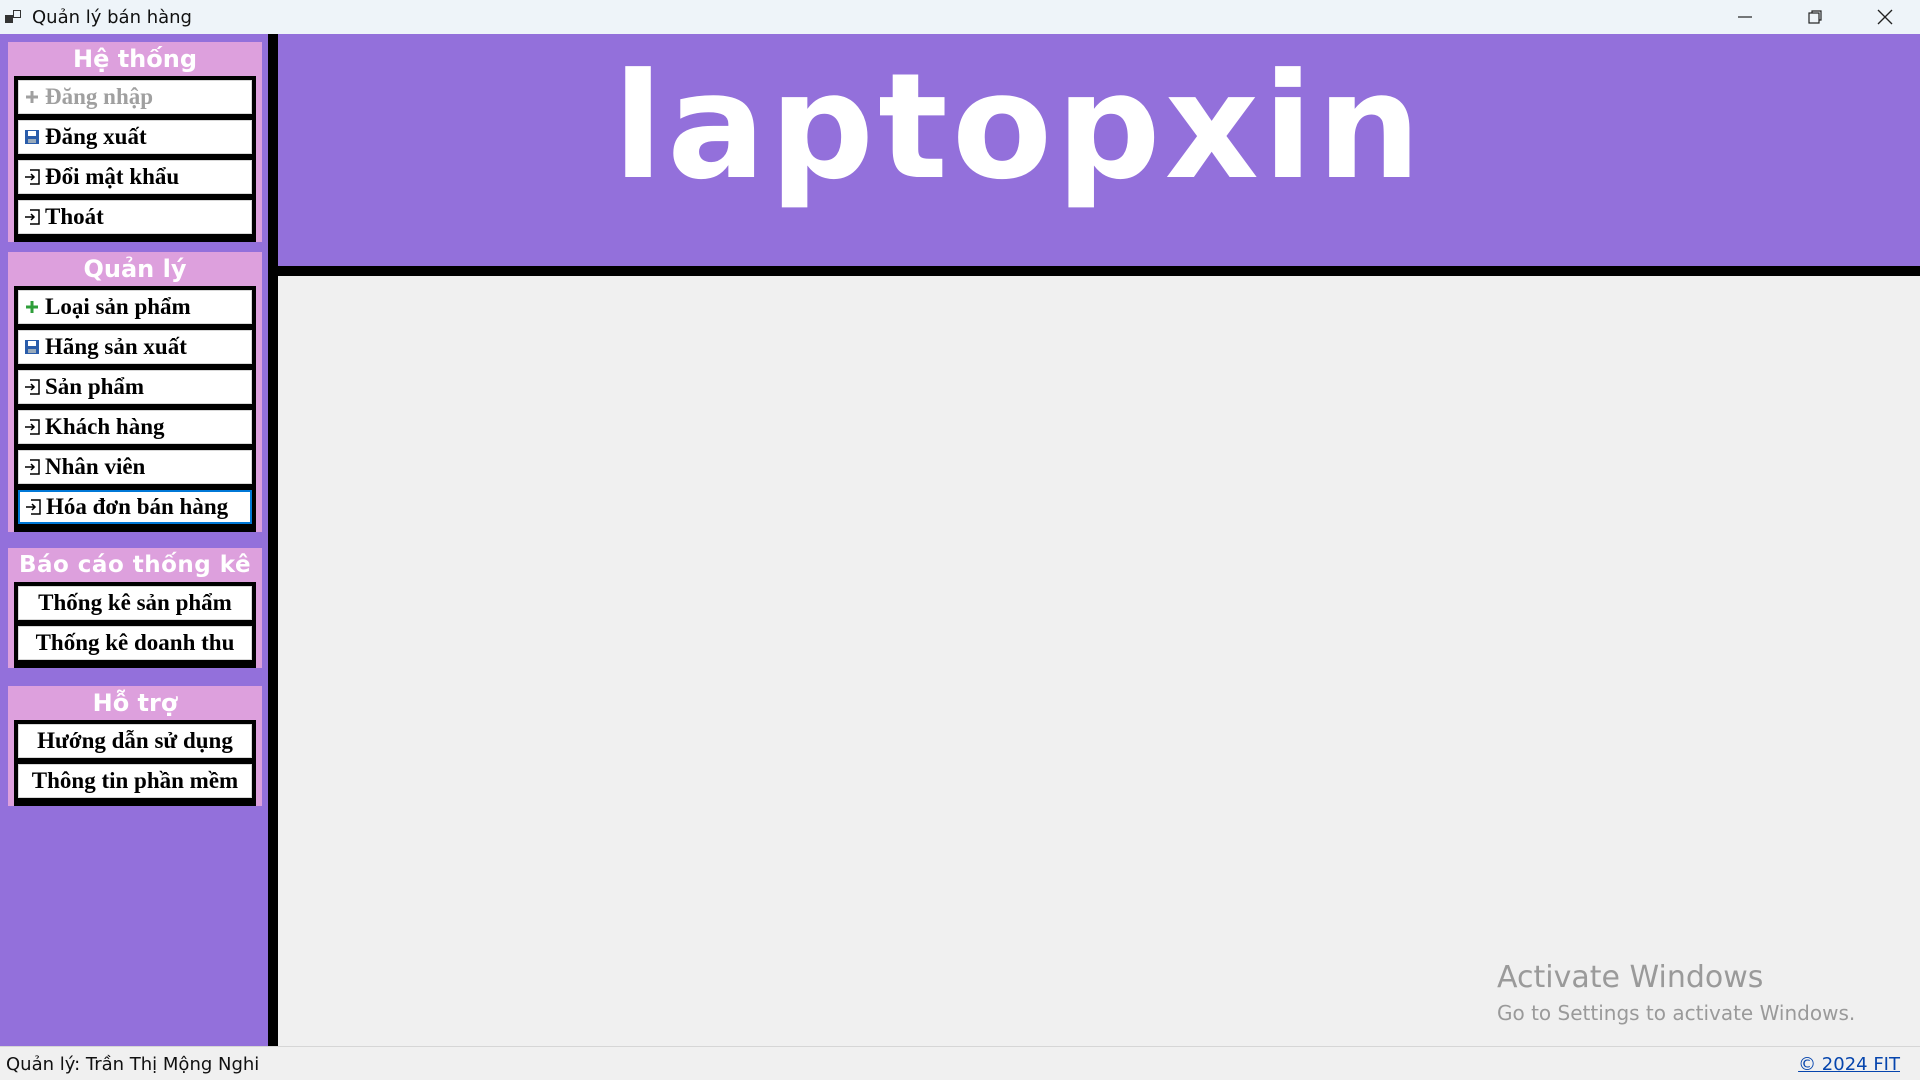  Describe the element at coordinates (135, 703) in the screenshot. I see `group-title-ho-tro: Hỗ trợ` at that location.